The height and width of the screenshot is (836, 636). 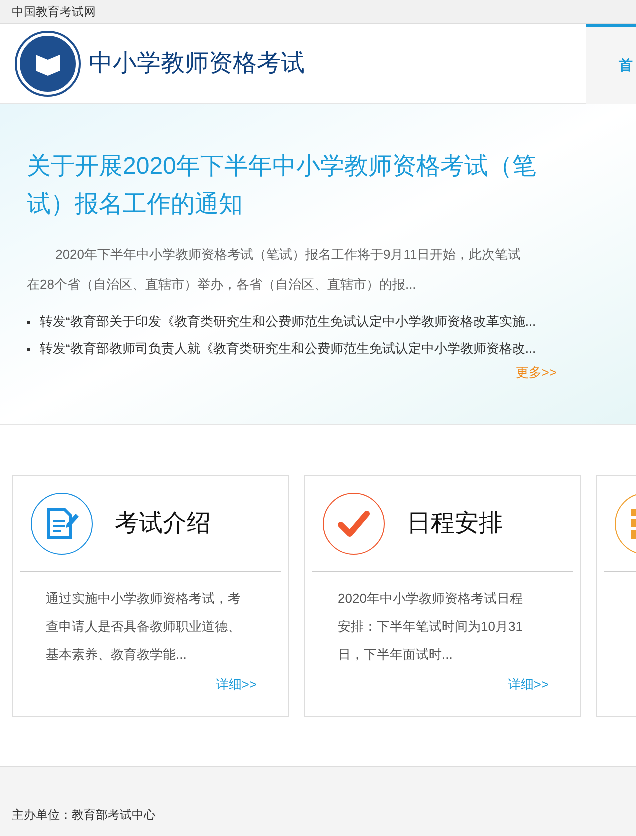 What do you see at coordinates (54, 12) in the screenshot?
I see `site-name: 中国教育考试网` at bounding box center [54, 12].